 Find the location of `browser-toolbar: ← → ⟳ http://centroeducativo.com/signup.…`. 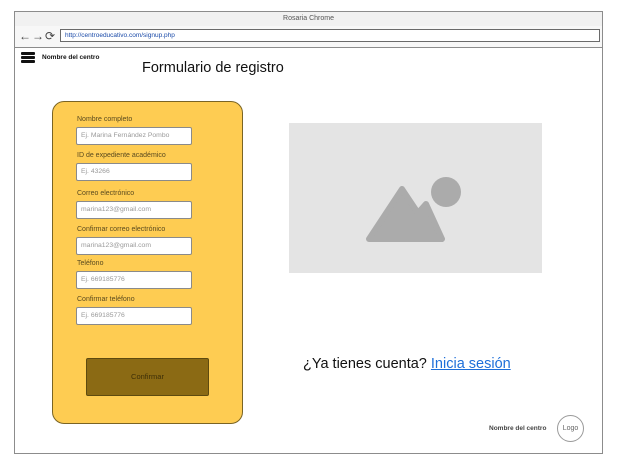

browser-toolbar: ← → ⟳ http://centroeducativo.com/signup.… is located at coordinates (308, 37).